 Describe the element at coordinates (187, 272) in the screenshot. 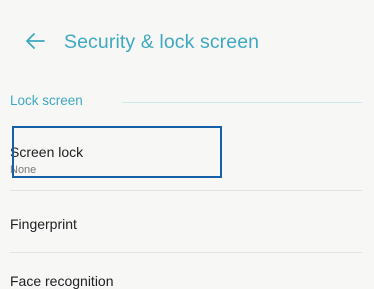

I see `setting-item-face-recognition: Face recognition` at that location.